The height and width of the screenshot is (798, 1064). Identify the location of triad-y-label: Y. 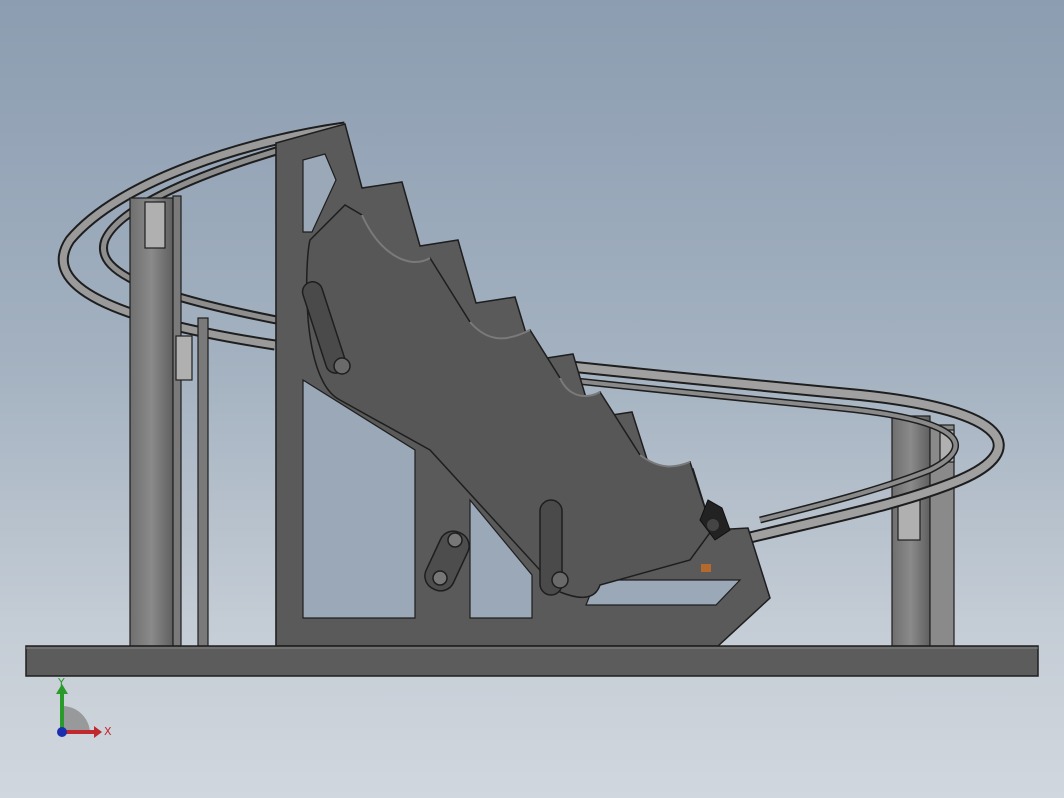
(61, 682).